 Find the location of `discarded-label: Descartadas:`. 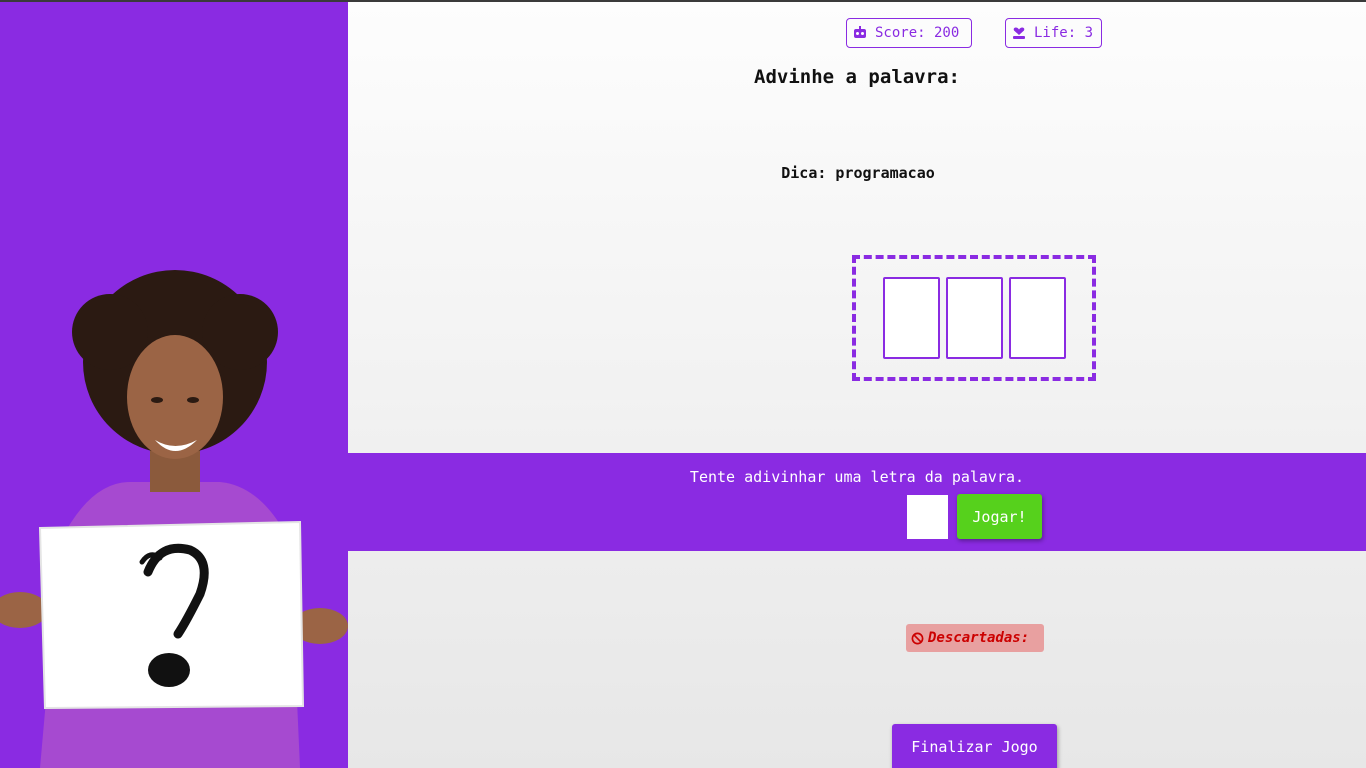

discarded-label: Descartadas: is located at coordinates (979, 638).